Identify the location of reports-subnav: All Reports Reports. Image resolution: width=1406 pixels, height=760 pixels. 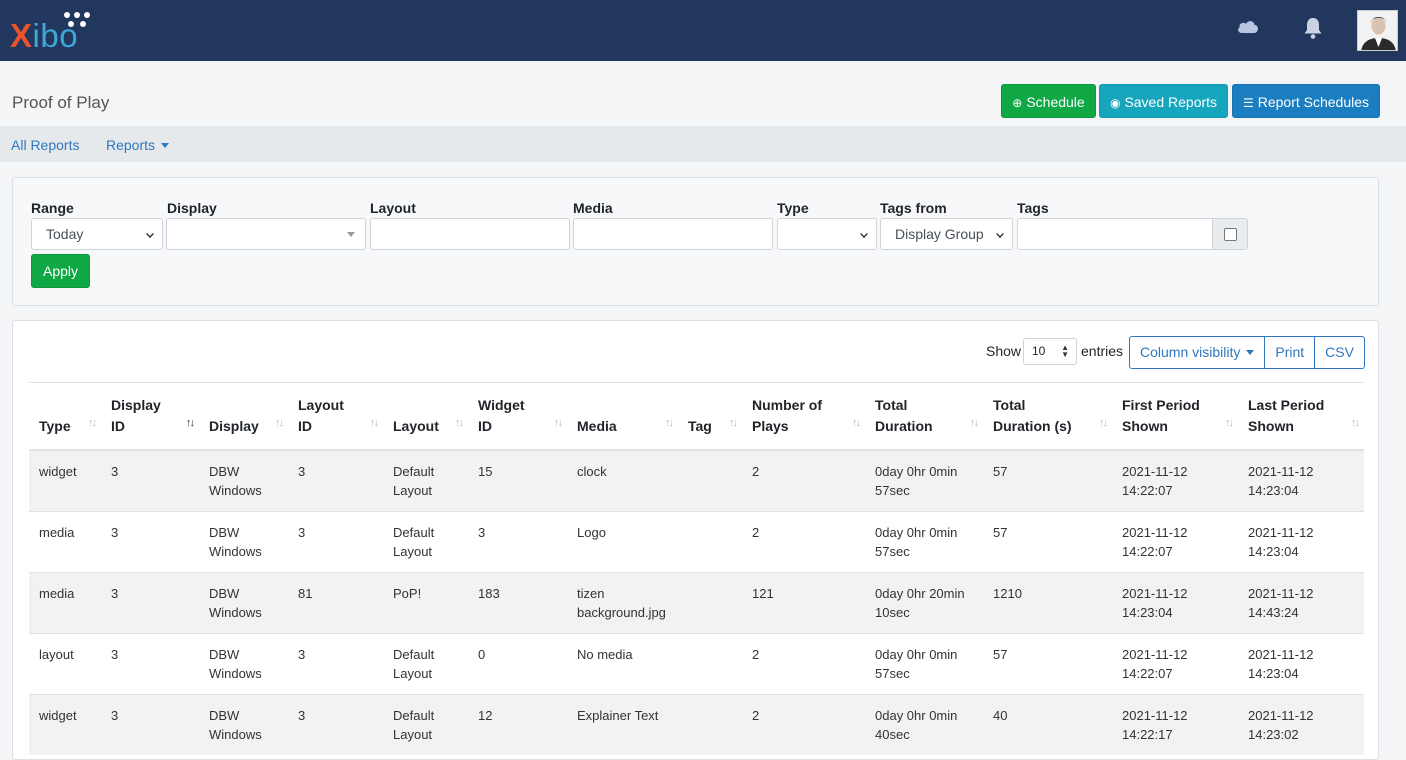
(703, 144).